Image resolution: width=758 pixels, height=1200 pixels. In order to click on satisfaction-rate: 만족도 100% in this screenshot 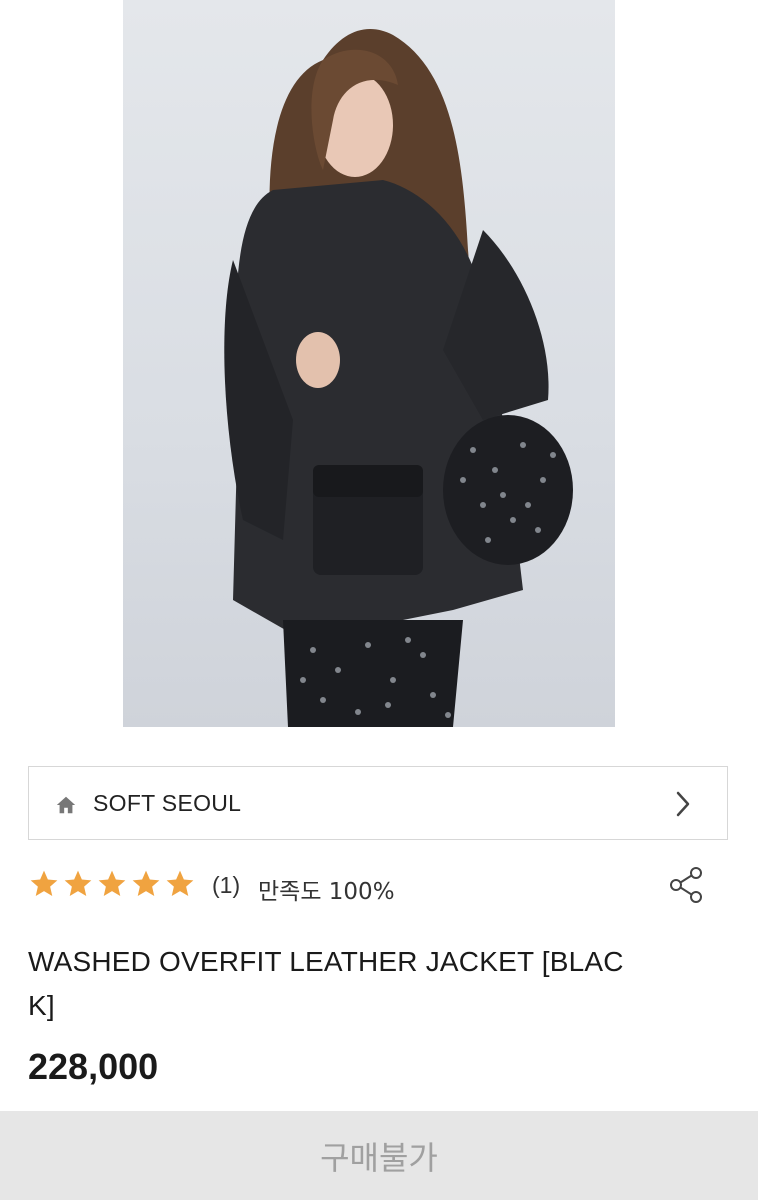, I will do `click(326, 892)`.